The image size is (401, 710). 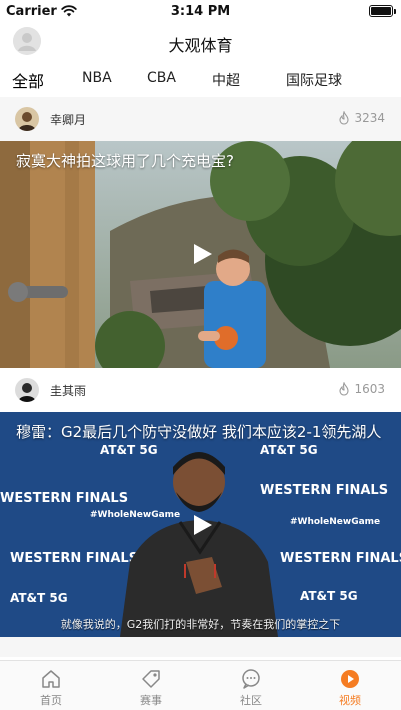 What do you see at coordinates (125, 161) in the screenshot?
I see `video-title: 寂寞大神拍这球用了几个充电宝?` at bounding box center [125, 161].